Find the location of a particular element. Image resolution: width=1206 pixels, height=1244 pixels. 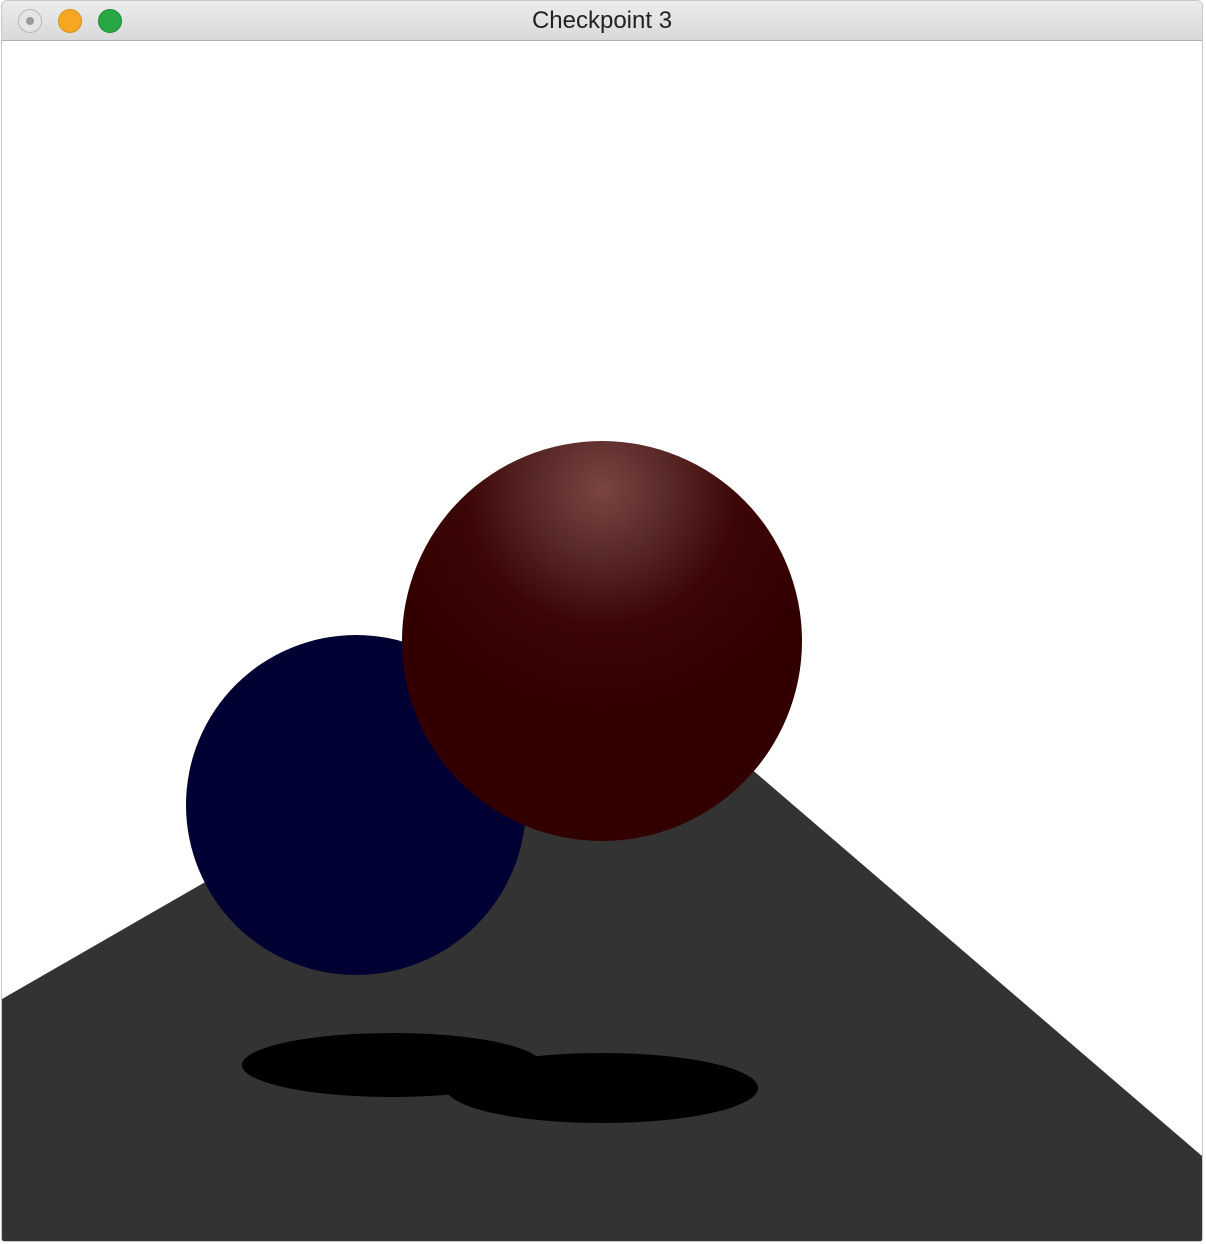

red-sphere-shadow is located at coordinates (602, 1088).